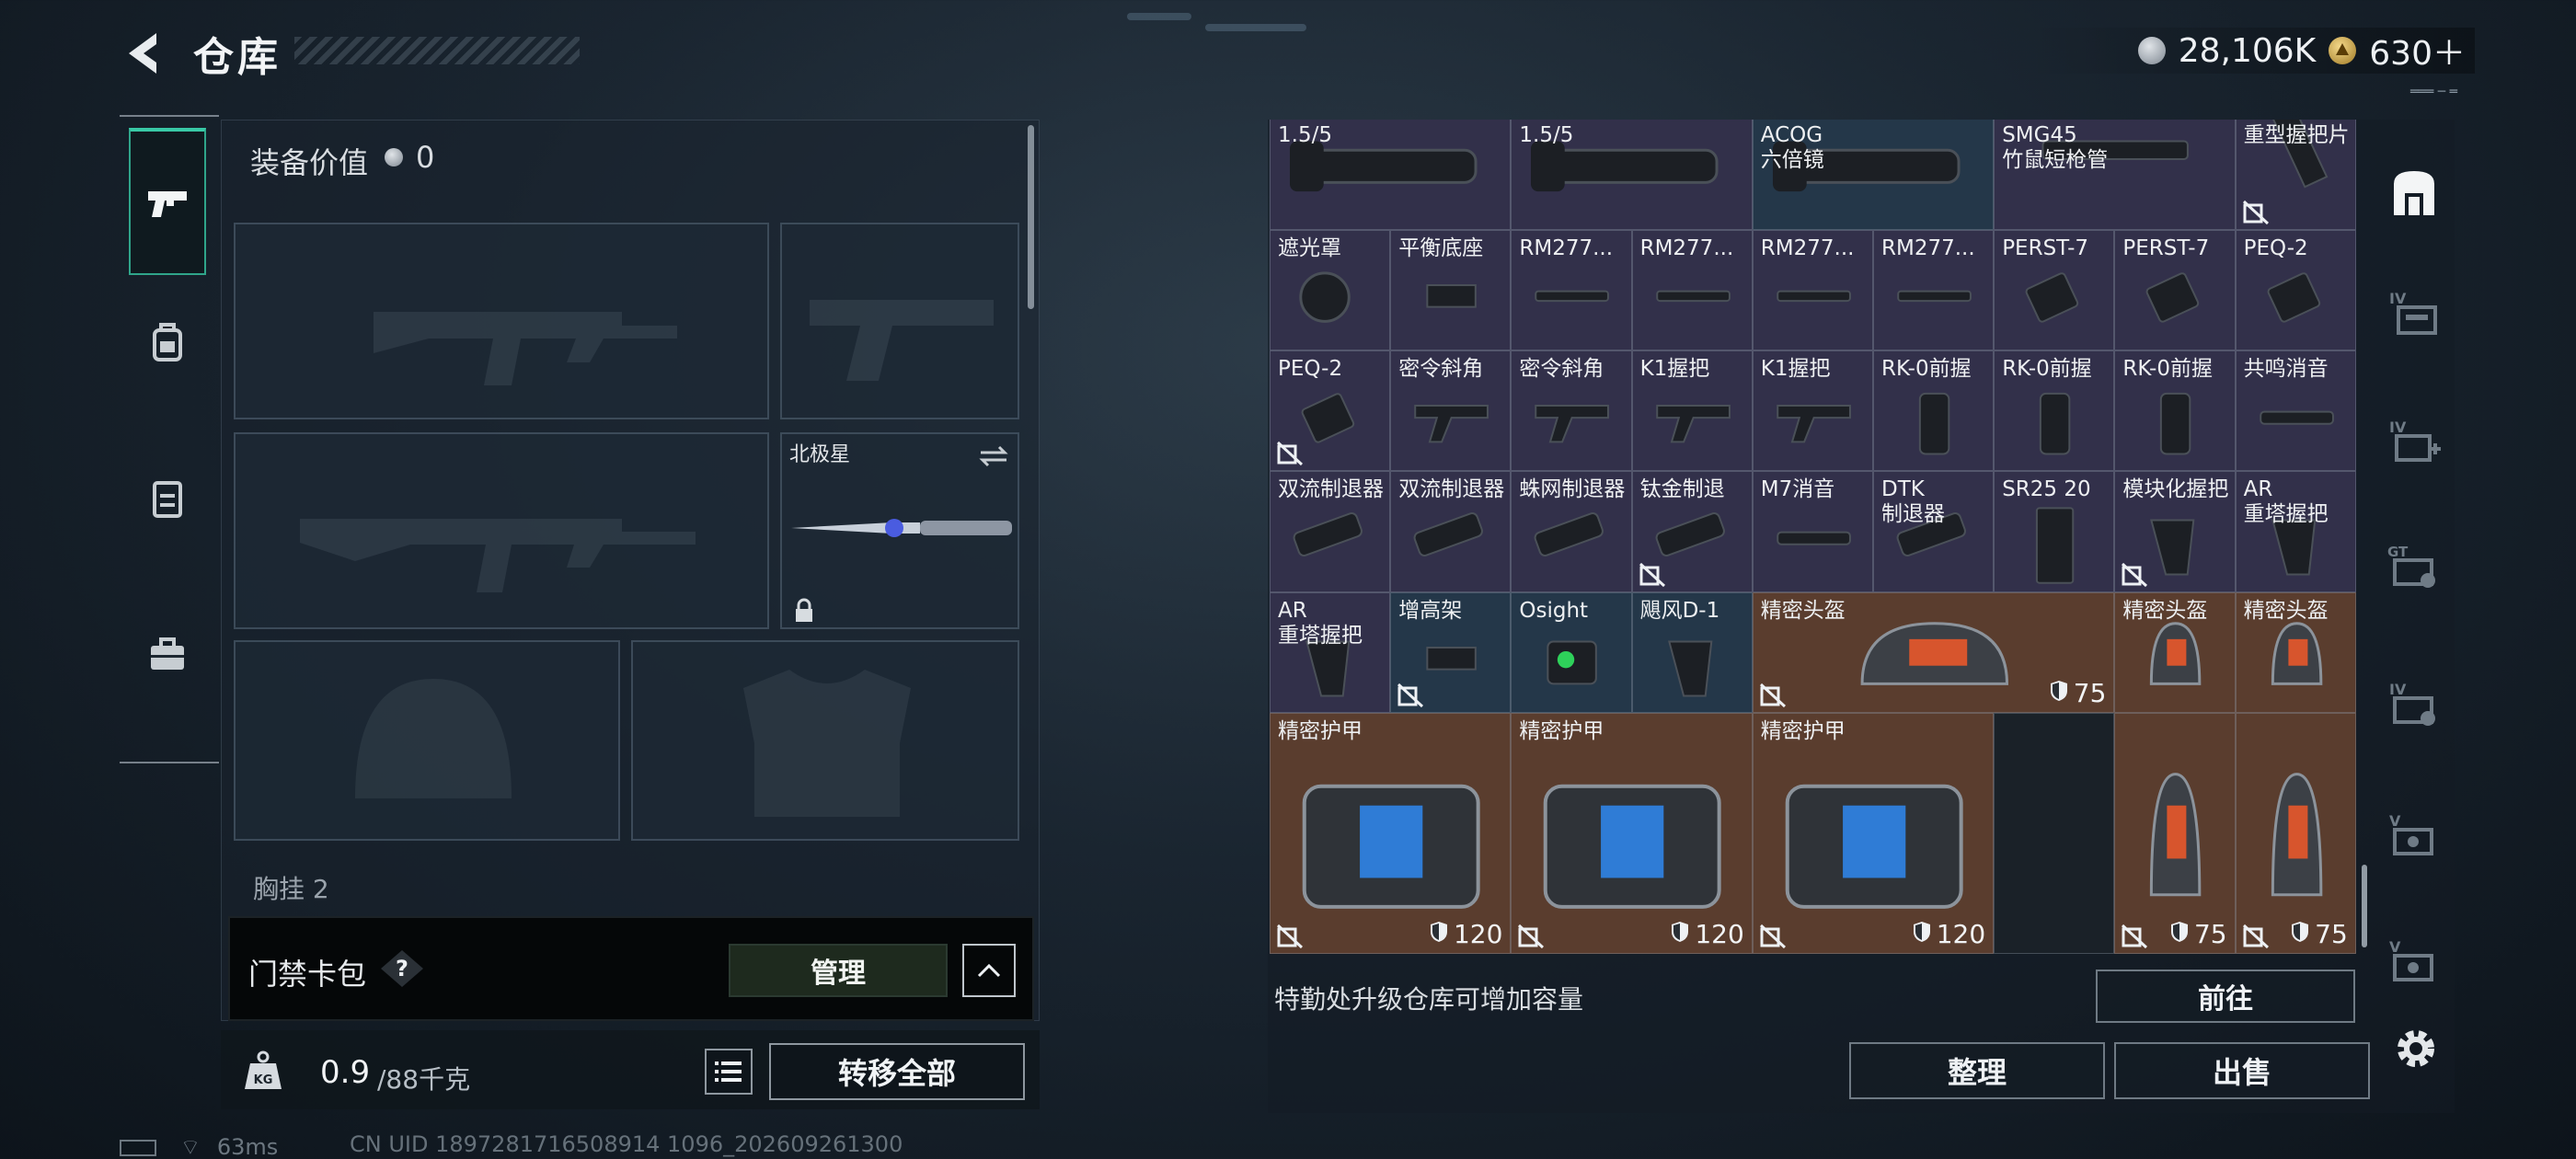  Describe the element at coordinates (2414, 313) in the screenshot. I see `category-weapons: IV` at that location.